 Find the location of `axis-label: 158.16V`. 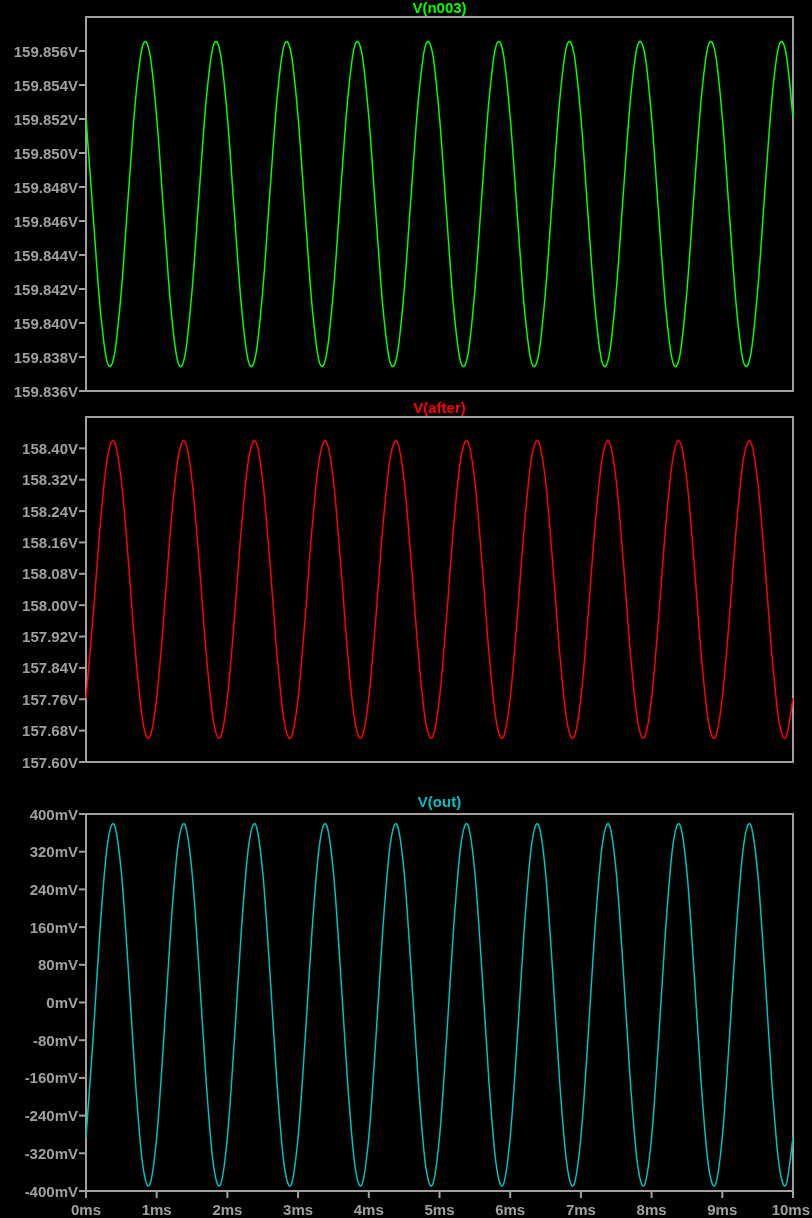

axis-label: 158.16V is located at coordinates (50, 542).